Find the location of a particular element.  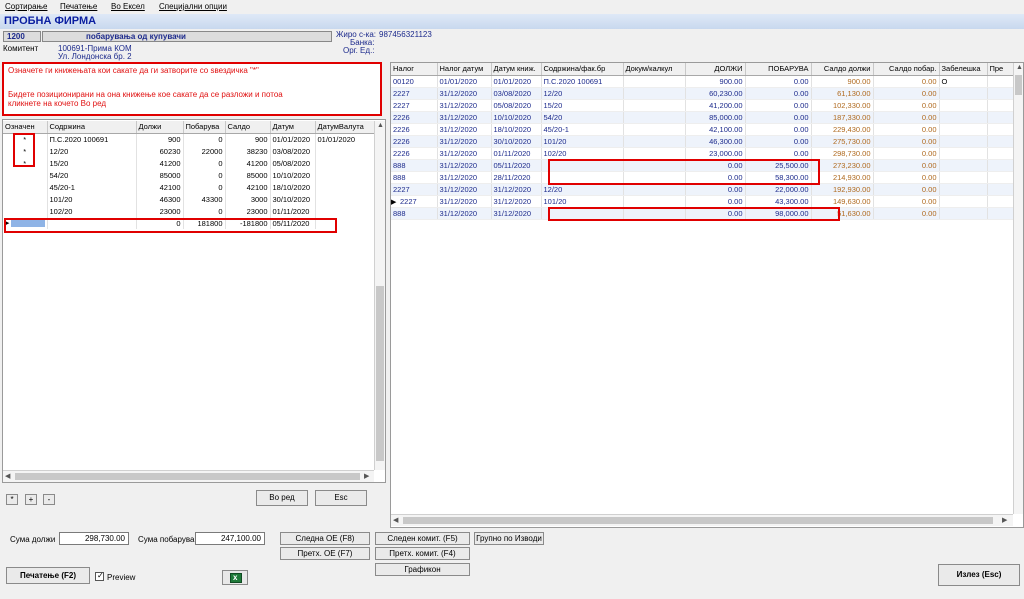

ok-button: Во ред is located at coordinates (282, 498).